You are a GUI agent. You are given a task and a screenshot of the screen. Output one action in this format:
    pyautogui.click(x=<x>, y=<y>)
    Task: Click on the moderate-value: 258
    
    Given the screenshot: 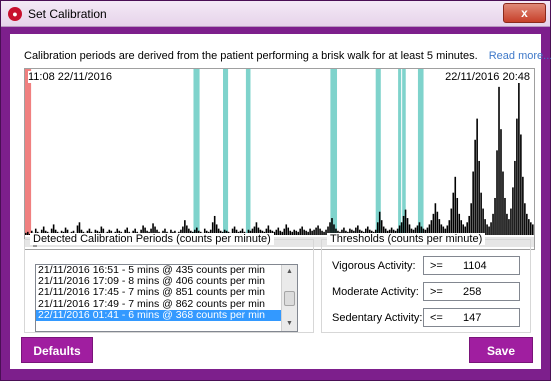 What is the action you would take?
    pyautogui.click(x=472, y=292)
    